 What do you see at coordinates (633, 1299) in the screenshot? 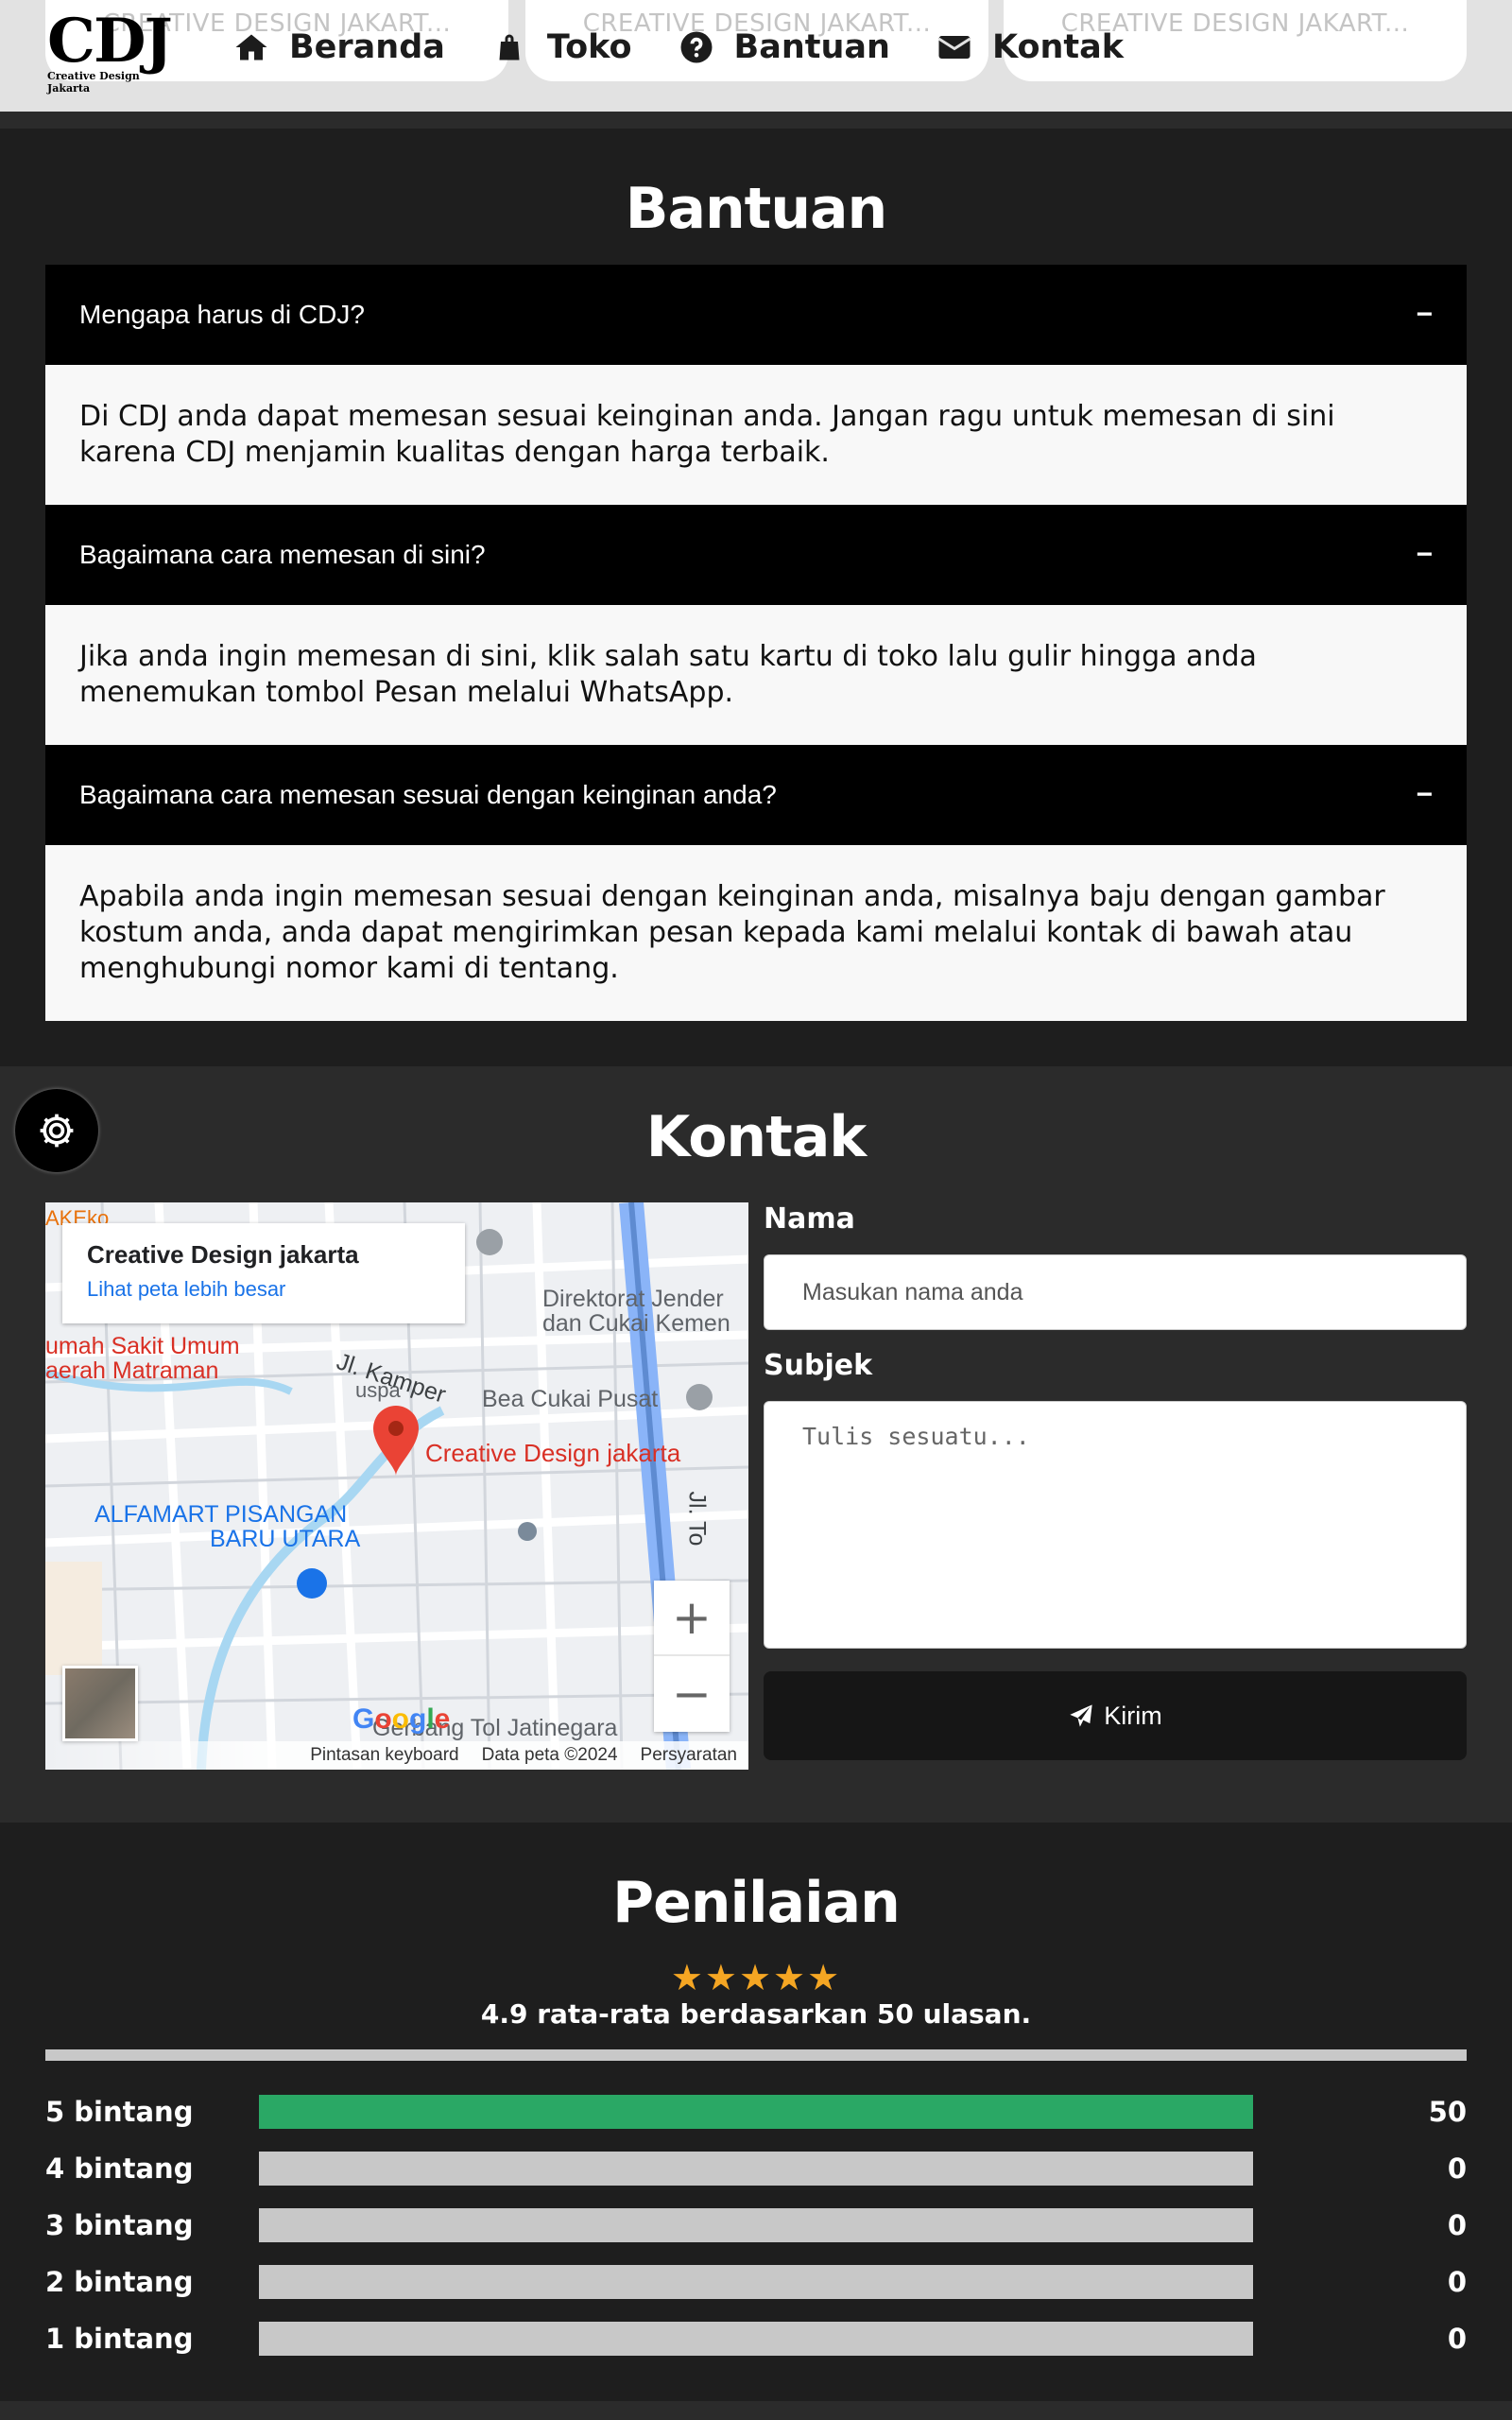
I see `map-label: Direktorat Jender` at bounding box center [633, 1299].